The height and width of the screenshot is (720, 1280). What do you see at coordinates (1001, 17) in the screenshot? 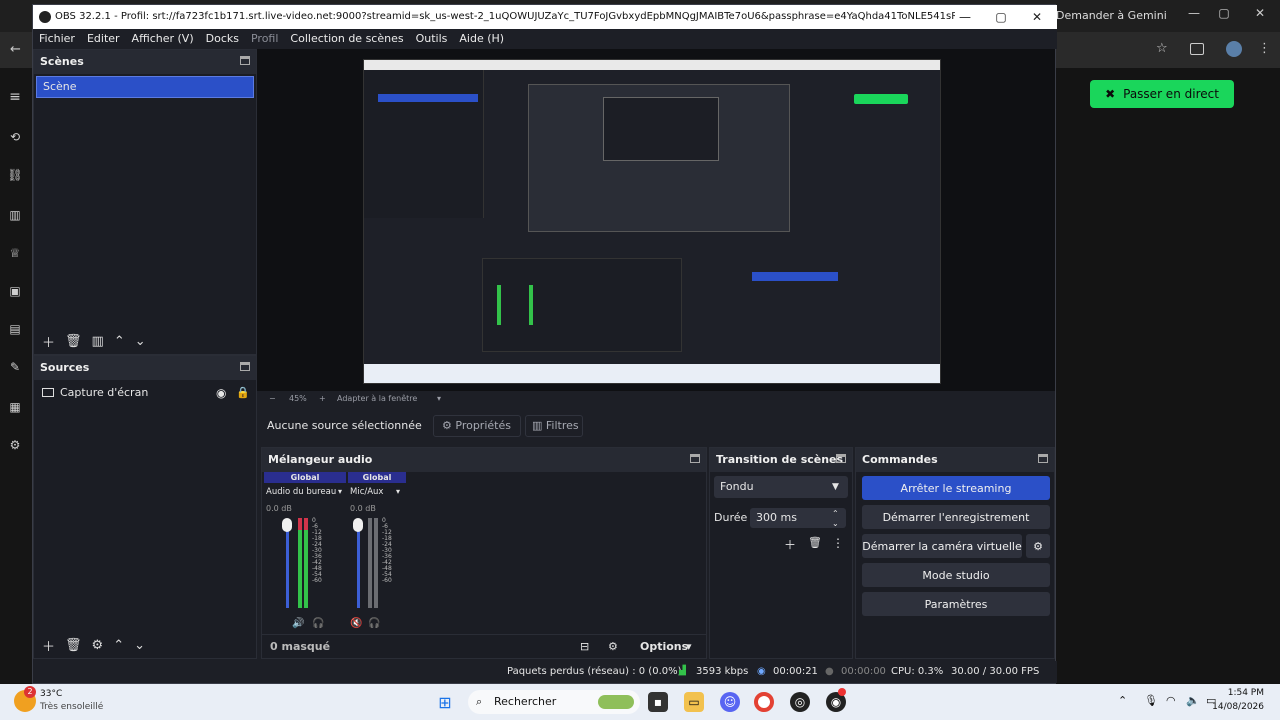
I see `maximize-icon: ▢` at bounding box center [1001, 17].